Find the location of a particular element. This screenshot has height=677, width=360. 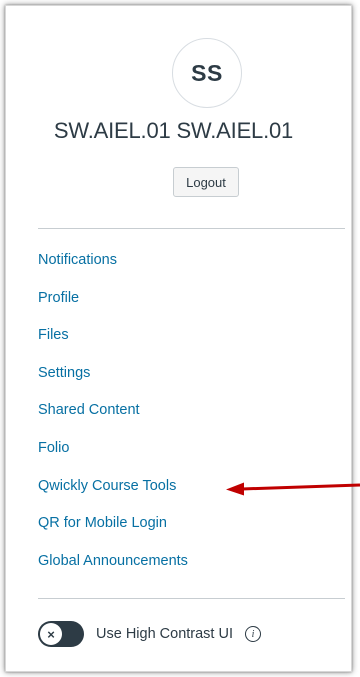

nav-item-files: Files is located at coordinates (113, 346).